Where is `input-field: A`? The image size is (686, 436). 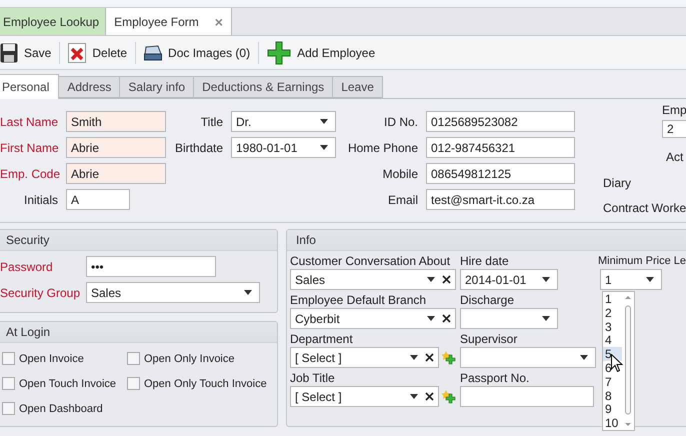 input-field: A is located at coordinates (98, 199).